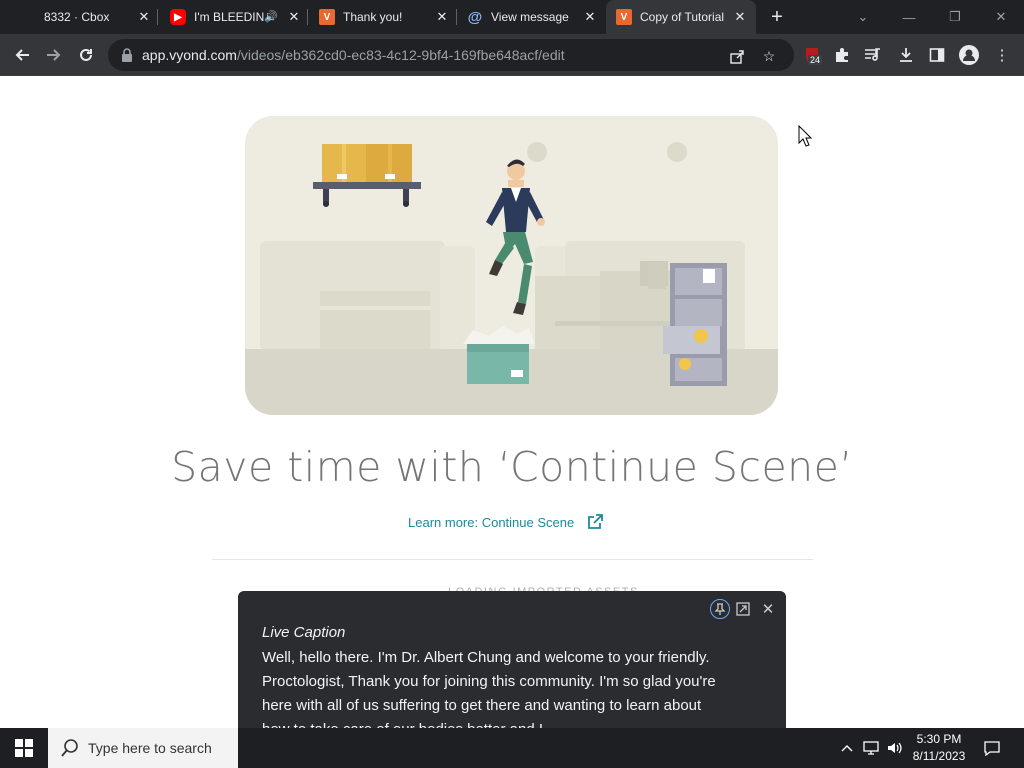 Image resolution: width=1024 pixels, height=768 pixels. I want to click on expand-icon, so click(743, 609).